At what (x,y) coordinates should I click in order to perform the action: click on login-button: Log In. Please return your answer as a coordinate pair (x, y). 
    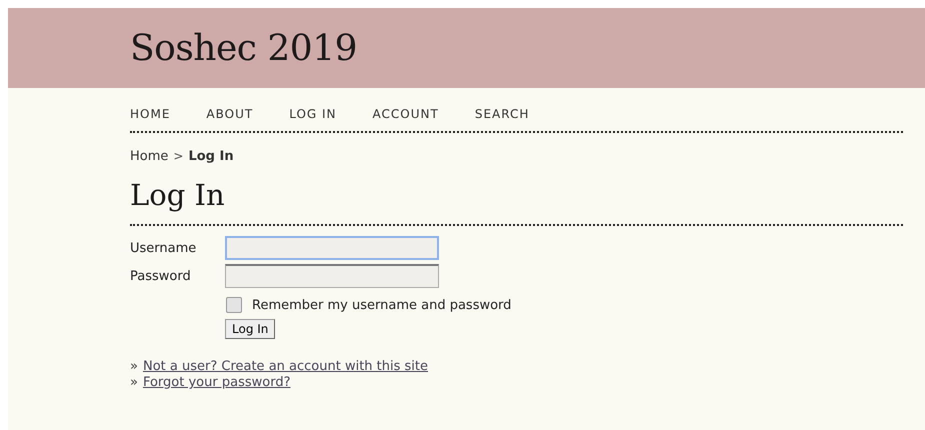
    Looking at the image, I should click on (250, 329).